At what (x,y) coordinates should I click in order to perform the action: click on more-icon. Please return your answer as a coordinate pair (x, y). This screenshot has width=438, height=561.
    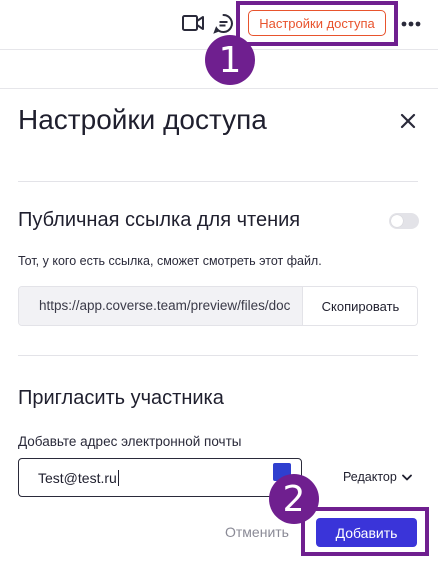
    Looking at the image, I should click on (411, 24).